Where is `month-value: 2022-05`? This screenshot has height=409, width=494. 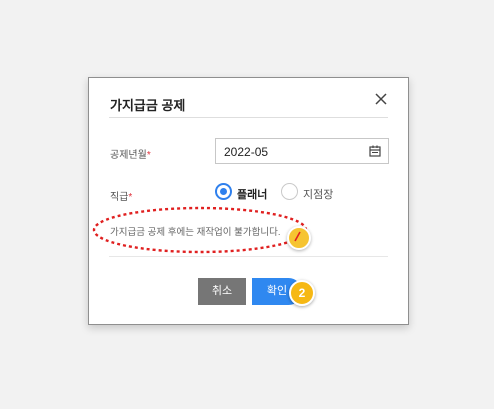
month-value: 2022-05 is located at coordinates (246, 152).